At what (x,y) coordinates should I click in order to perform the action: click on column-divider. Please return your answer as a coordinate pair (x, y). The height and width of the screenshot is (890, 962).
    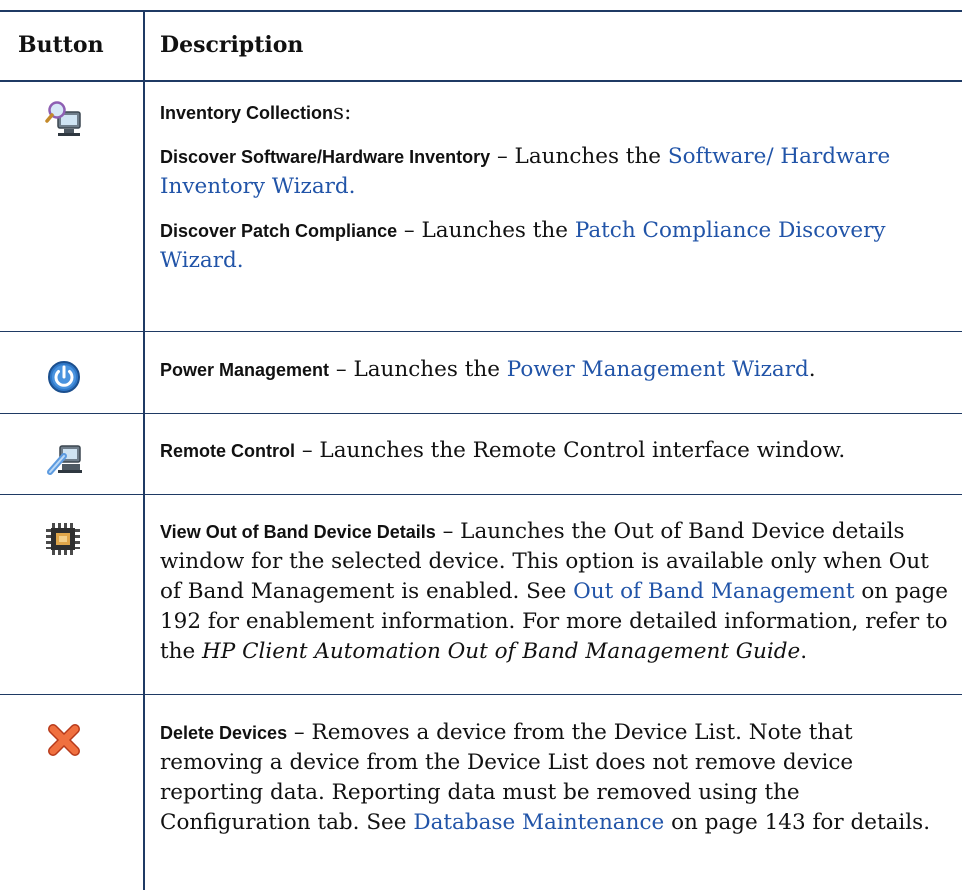
    Looking at the image, I should click on (144, 450).